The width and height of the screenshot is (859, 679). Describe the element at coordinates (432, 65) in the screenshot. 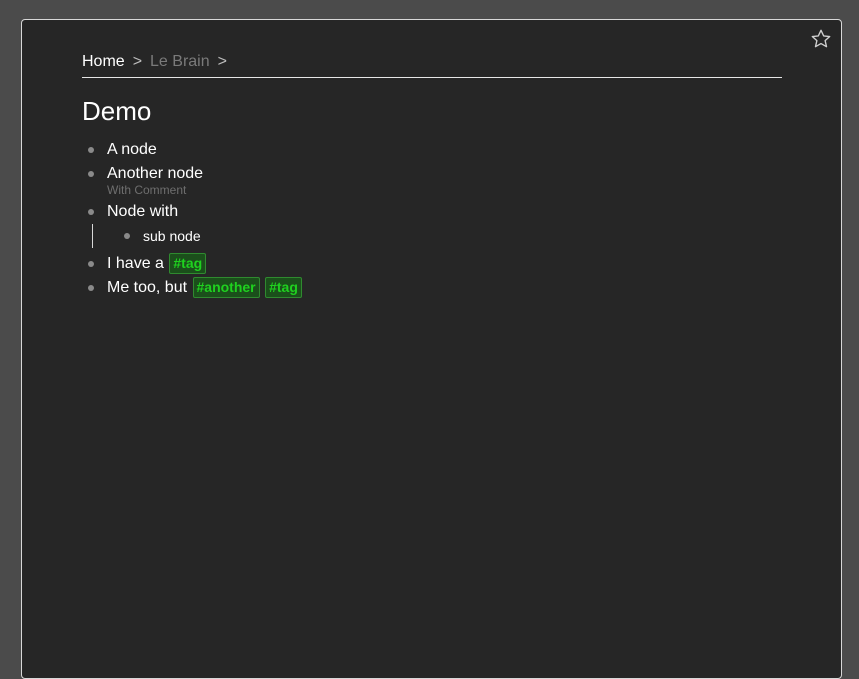

I see `breadcrumb: Home > Le Brain >` at that location.